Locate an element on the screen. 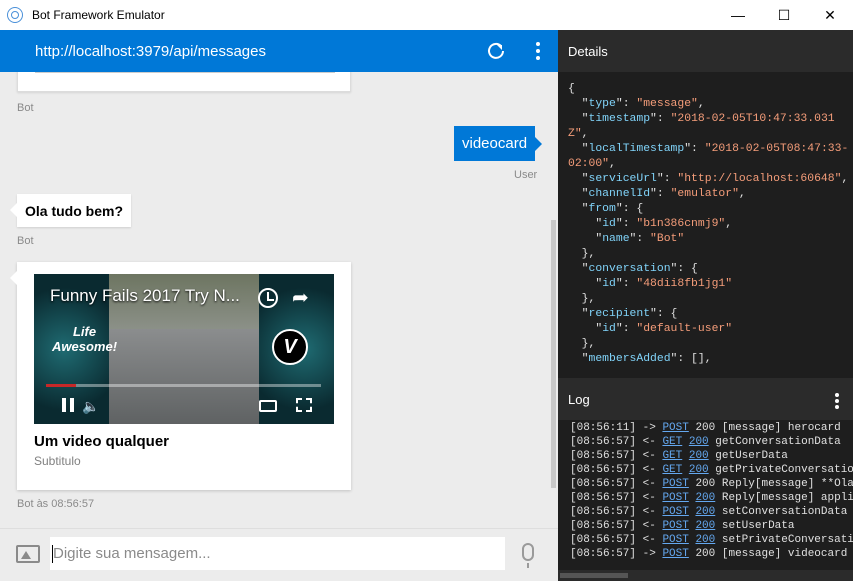 Image resolution: width=853 pixels, height=581 pixels. chat-scrollbar is located at coordinates (553, 354).